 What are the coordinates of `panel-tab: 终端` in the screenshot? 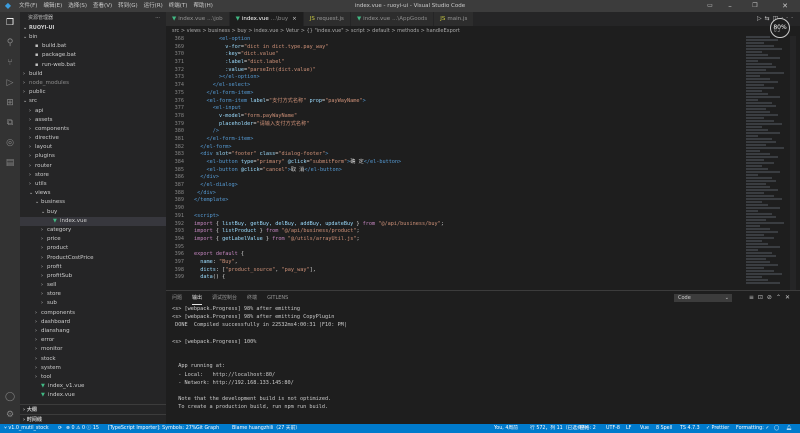 It's located at (252, 298).